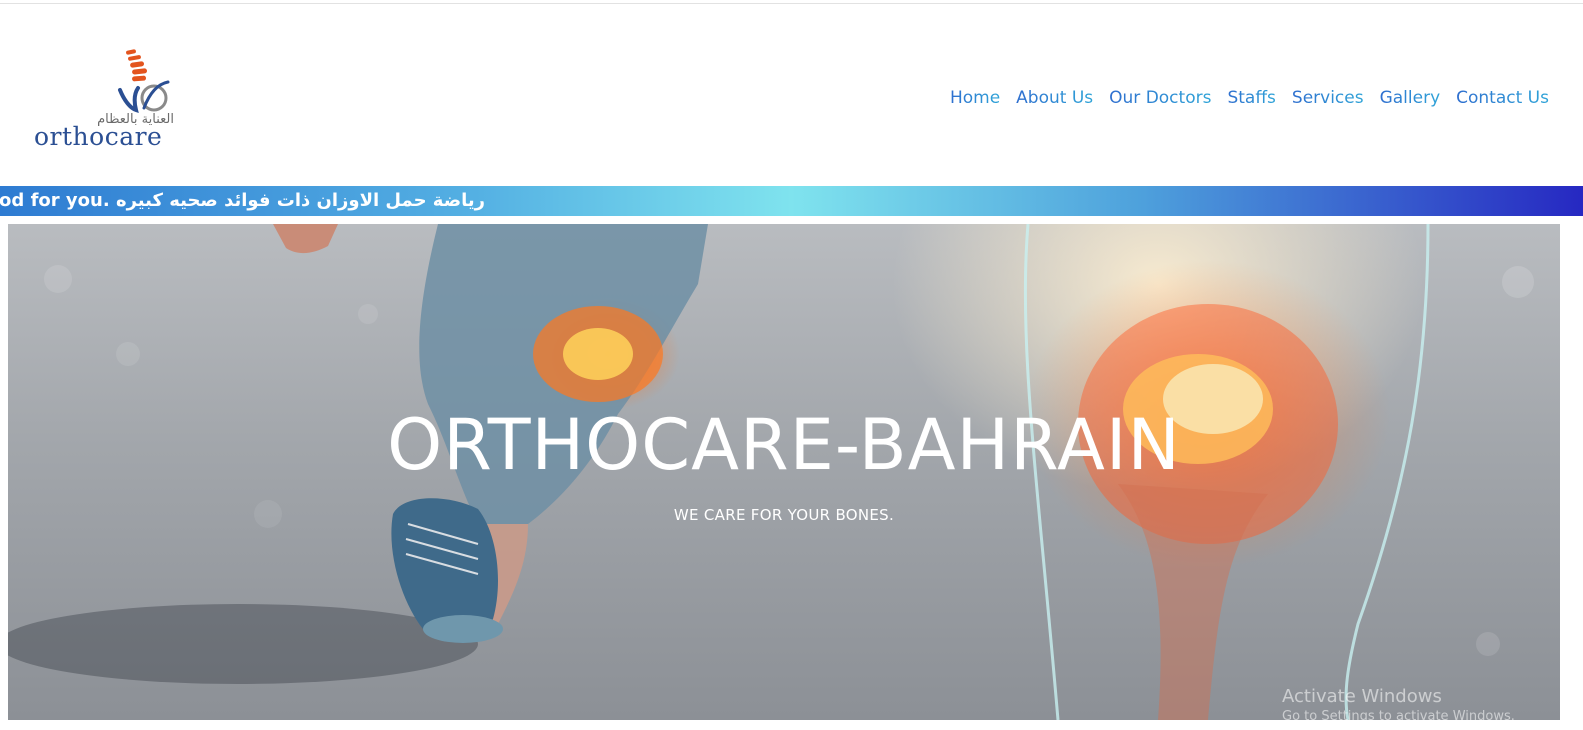 Image resolution: width=1583 pixels, height=730 pixels. I want to click on nav-about-us: About Us, so click(1054, 98).